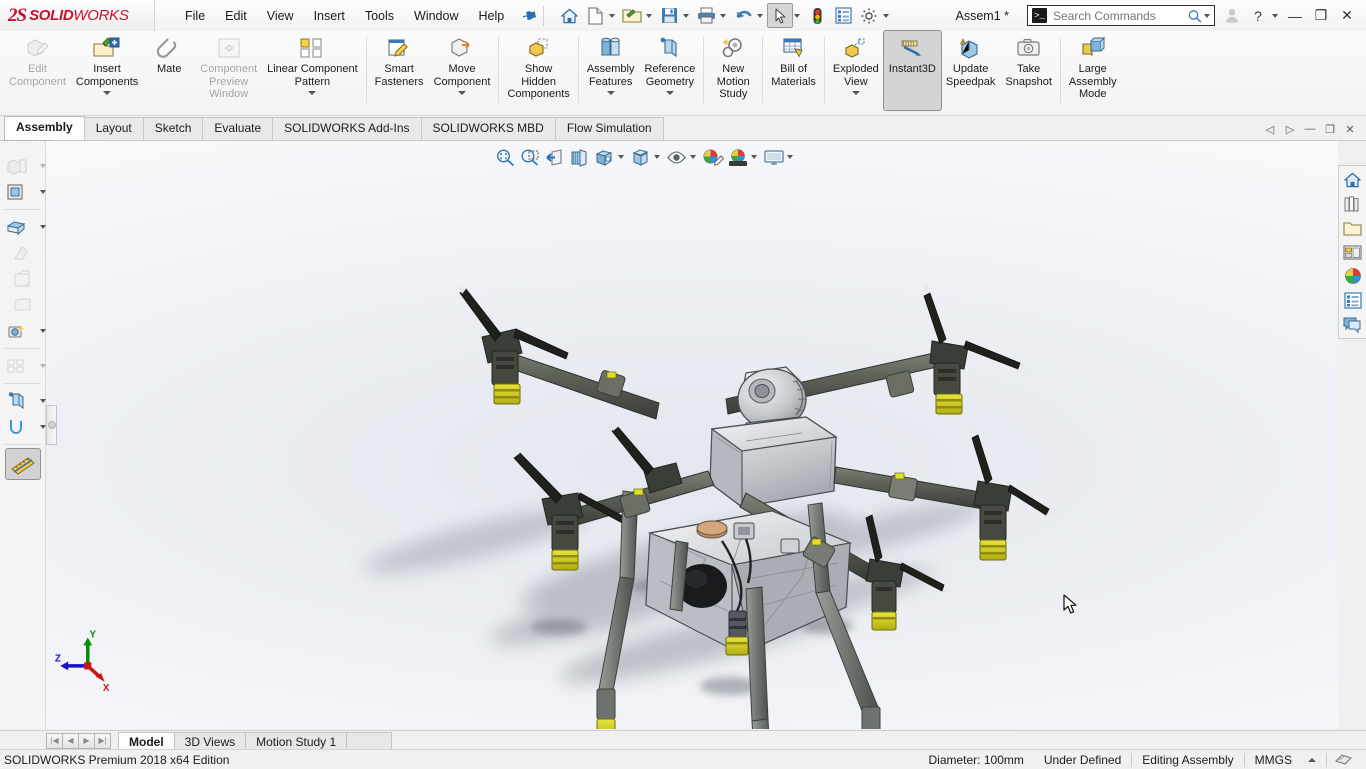 Image resolution: width=1366 pixels, height=769 pixels. I want to click on first-tab-button: |◀, so click(54, 741).